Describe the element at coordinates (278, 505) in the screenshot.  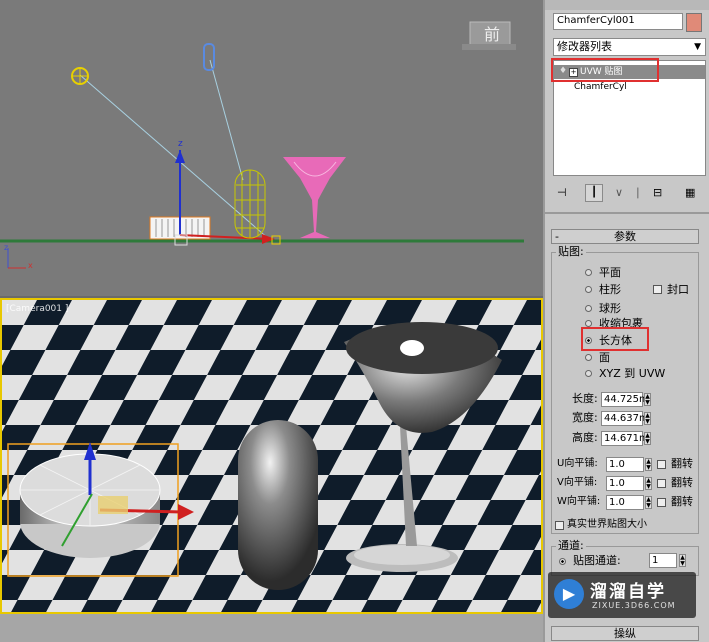
I see `capsule-object` at that location.